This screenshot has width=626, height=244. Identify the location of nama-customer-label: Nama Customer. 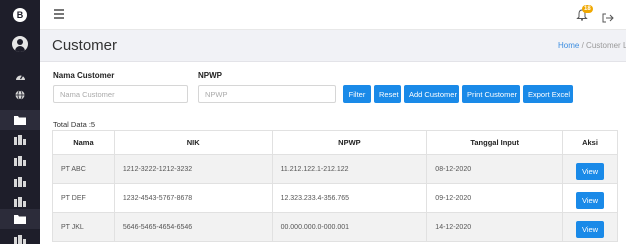
(84, 75).